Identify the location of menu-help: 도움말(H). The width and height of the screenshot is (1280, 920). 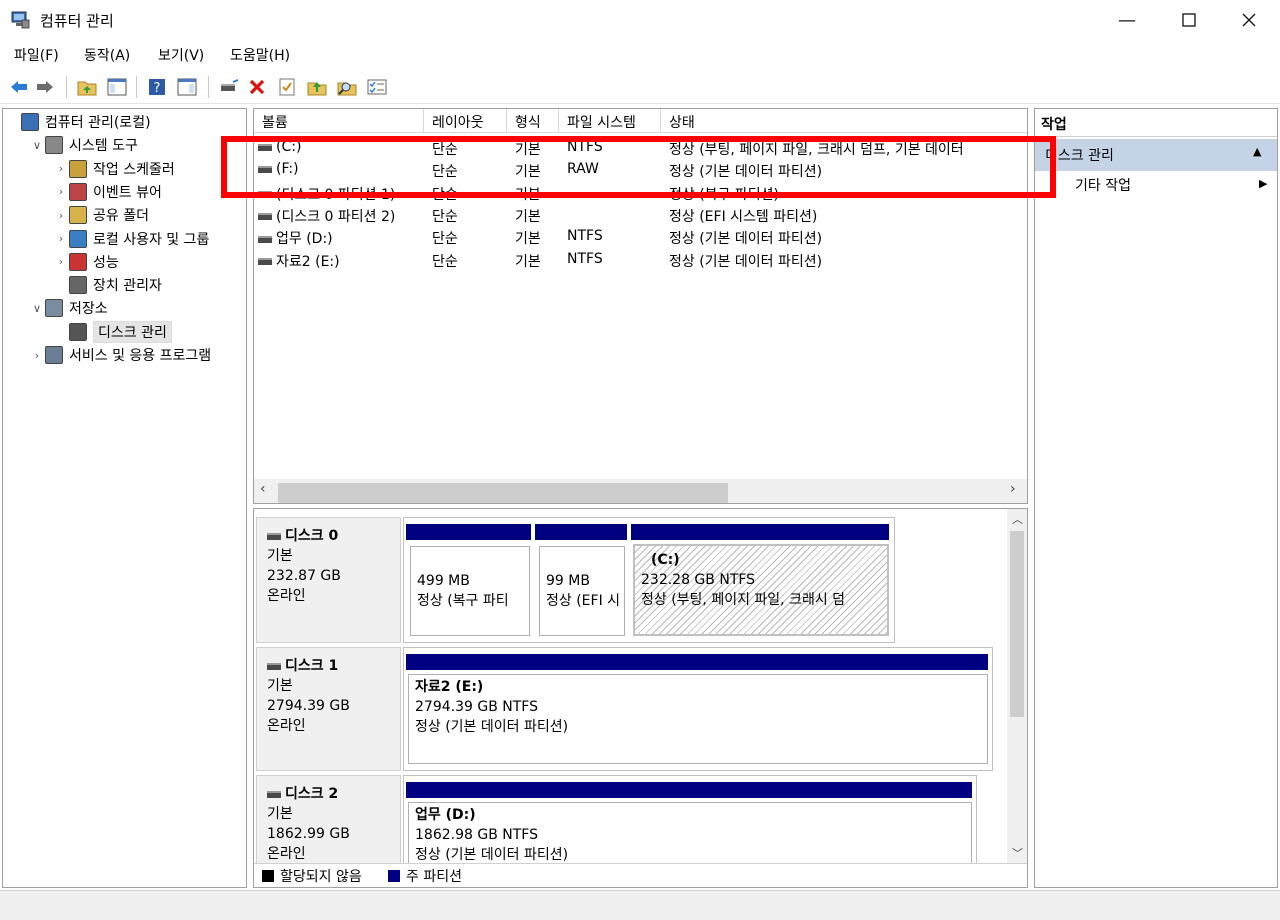
(260, 55).